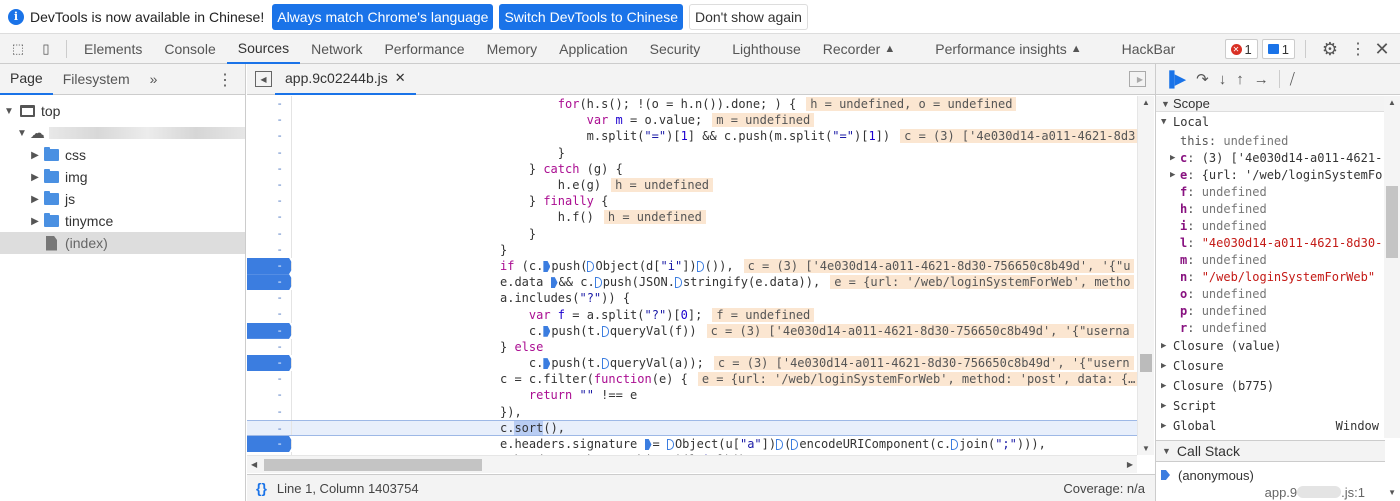 The image size is (1400, 501). What do you see at coordinates (1270, 366) in the screenshot?
I see `scope-section: ▶ Closure` at bounding box center [1270, 366].